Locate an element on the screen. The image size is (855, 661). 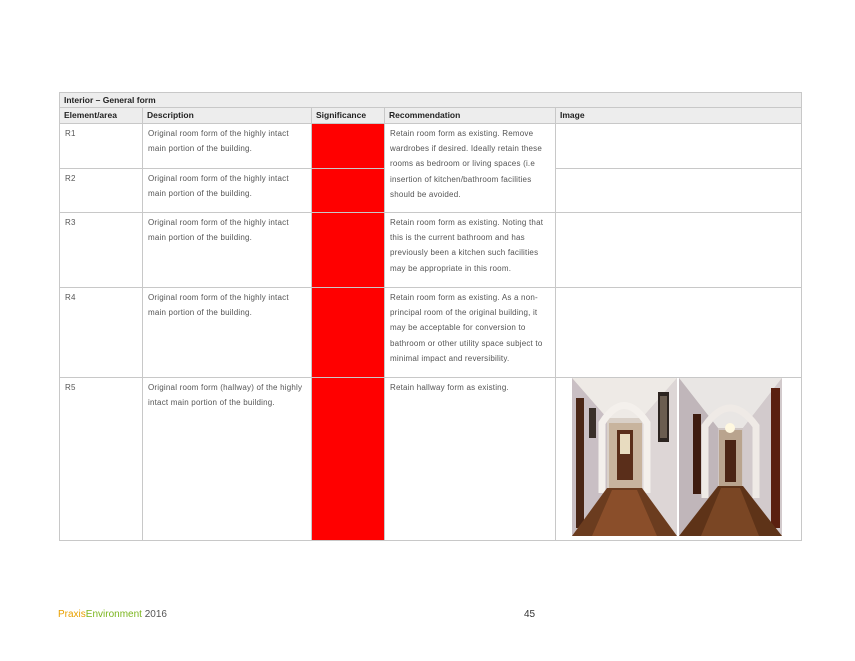
column-header-element: Element/area is located at coordinates (101, 115).